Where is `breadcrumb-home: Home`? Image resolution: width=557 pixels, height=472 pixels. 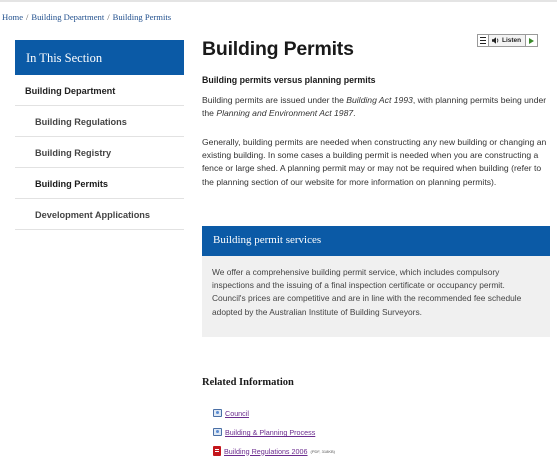 breadcrumb-home: Home is located at coordinates (12, 17).